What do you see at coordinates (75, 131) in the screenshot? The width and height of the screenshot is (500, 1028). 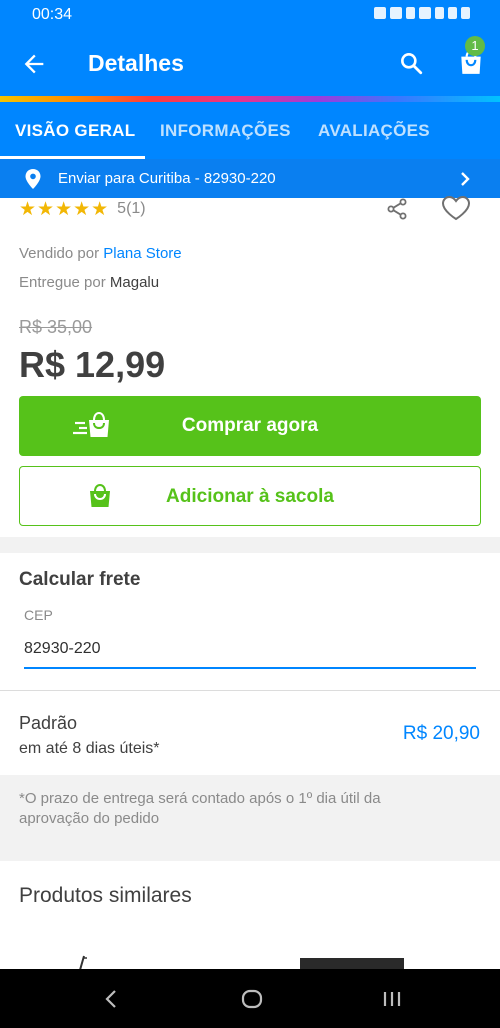 I see `tab-visao-geral: VISÃO GERAL` at bounding box center [75, 131].